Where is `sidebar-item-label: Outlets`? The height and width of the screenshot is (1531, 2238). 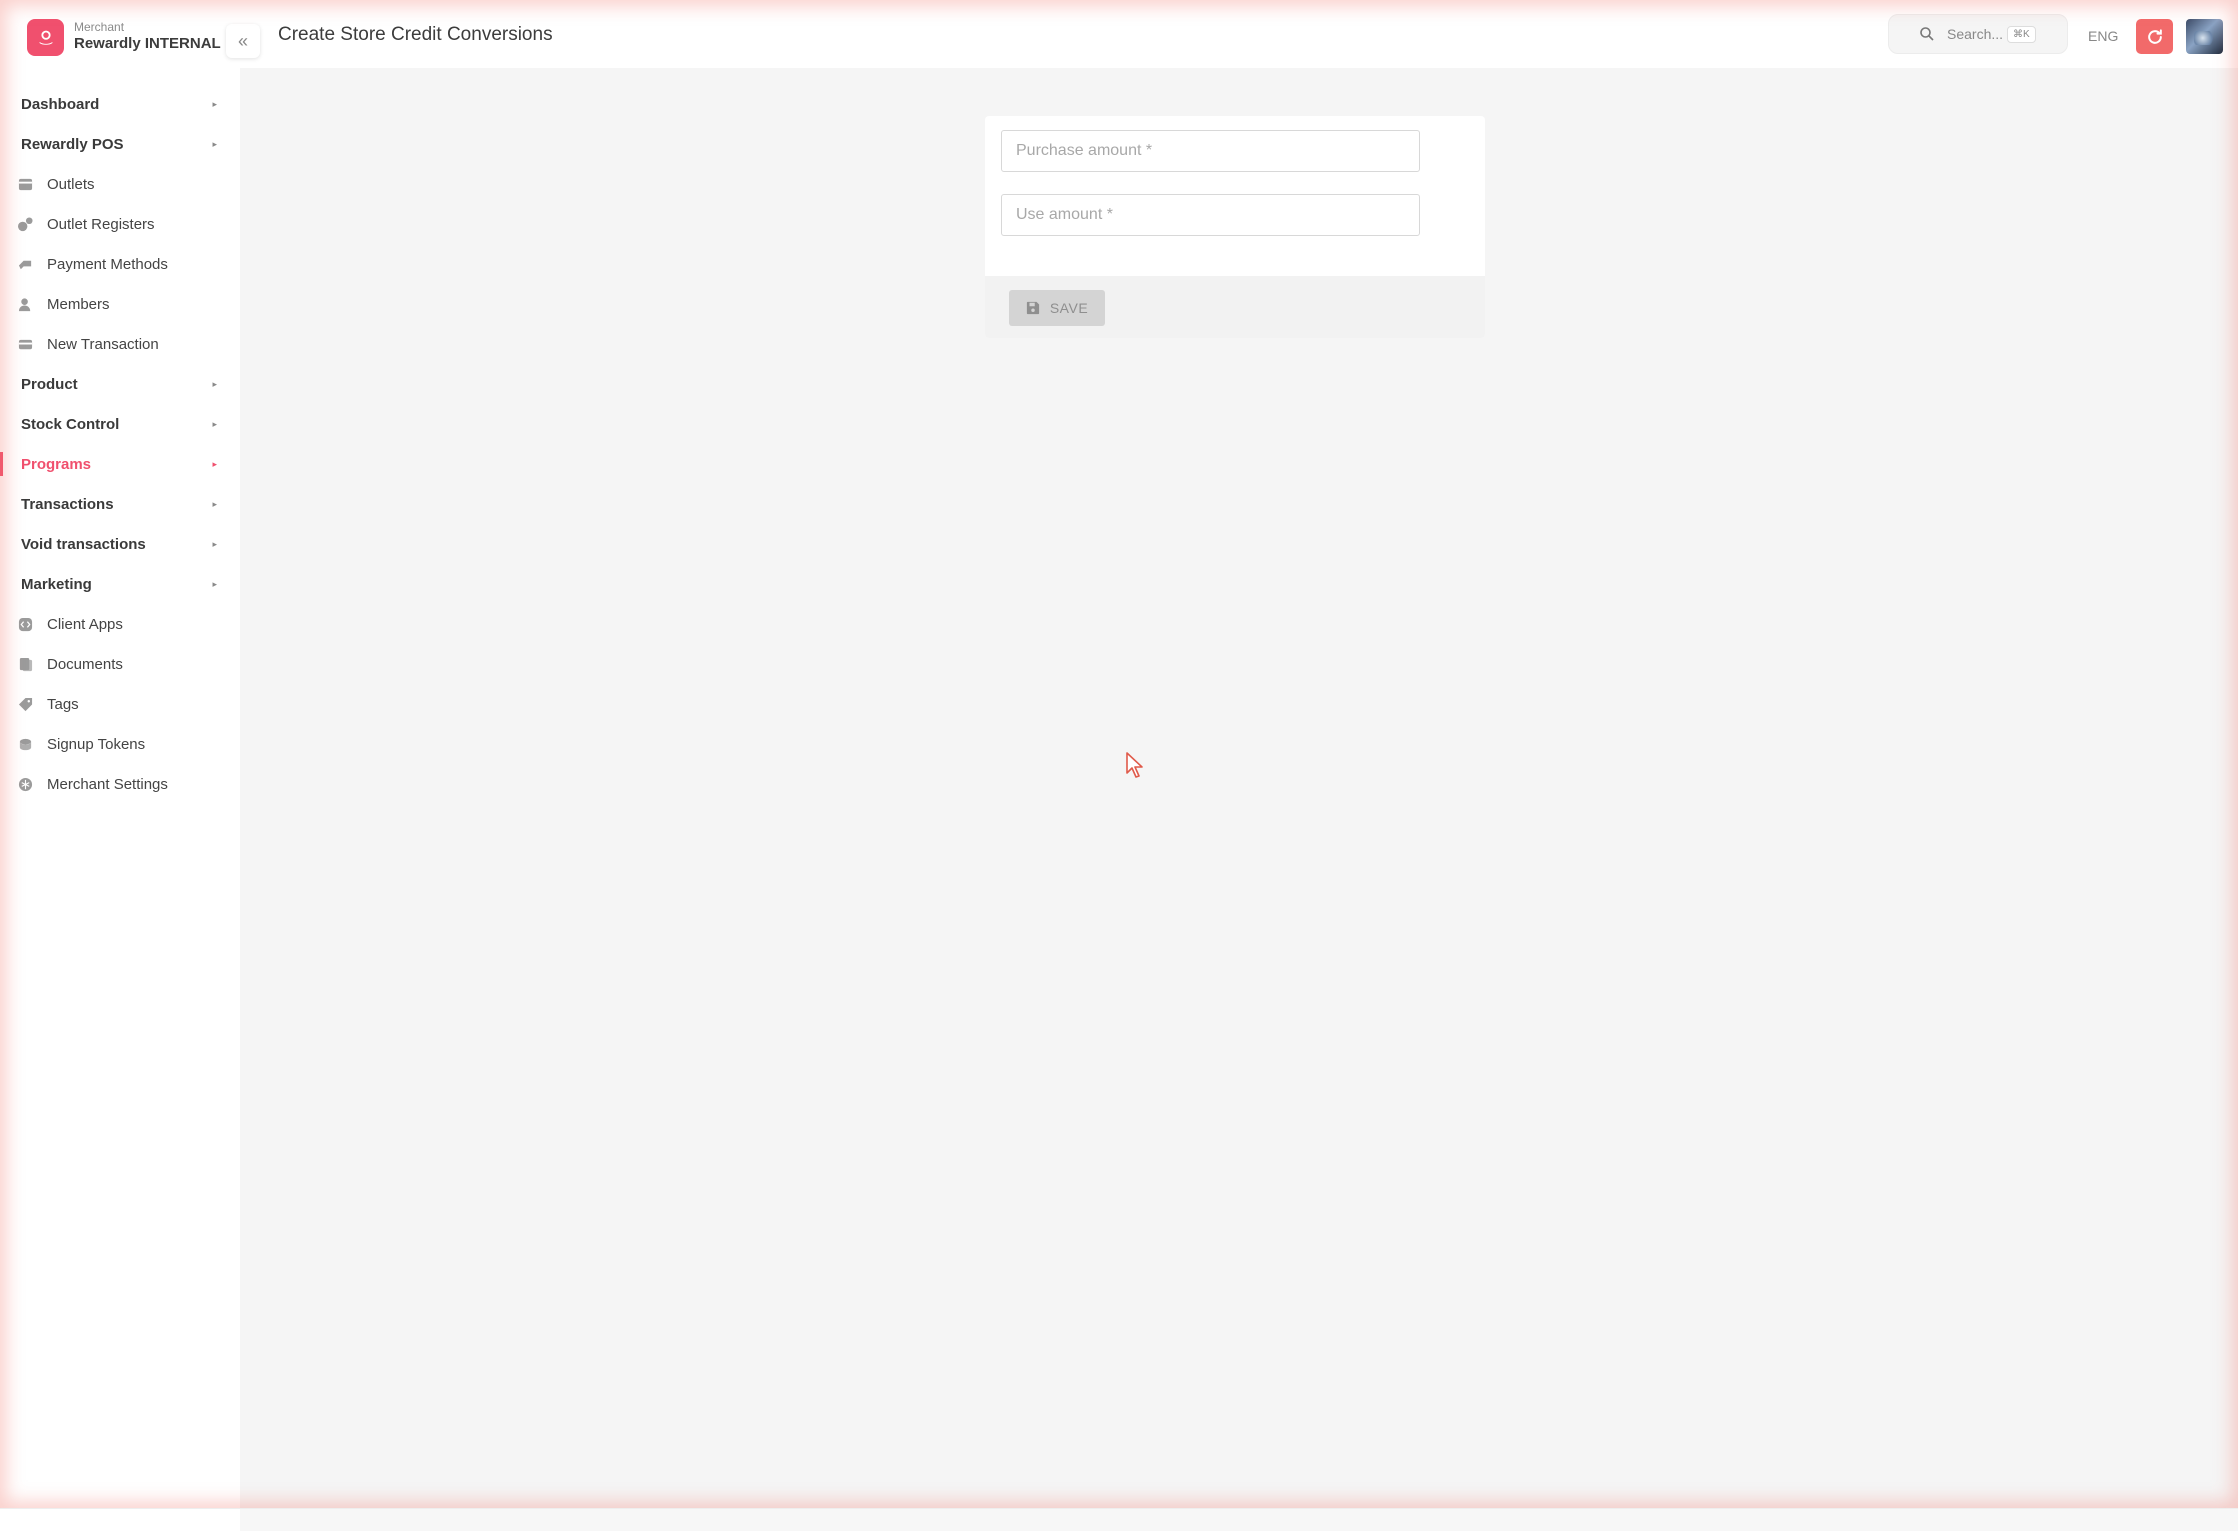
sidebar-item-label: Outlets is located at coordinates (71, 184).